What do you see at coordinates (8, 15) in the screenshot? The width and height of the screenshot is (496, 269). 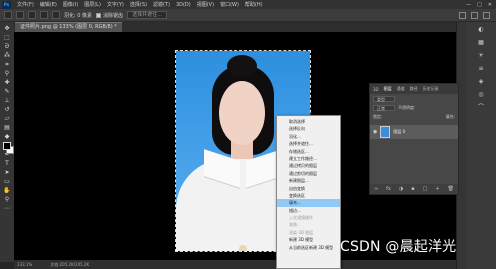 I see `marquee-tool-icon` at bounding box center [8, 15].